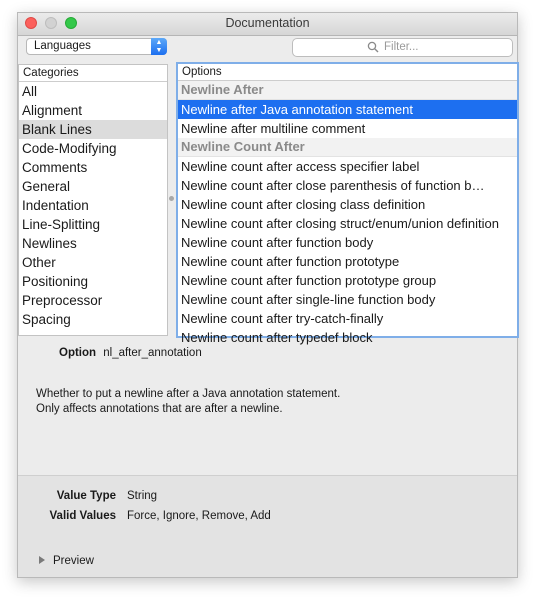 The width and height of the screenshot is (534, 600). I want to click on category-item: Indentation, so click(93, 205).